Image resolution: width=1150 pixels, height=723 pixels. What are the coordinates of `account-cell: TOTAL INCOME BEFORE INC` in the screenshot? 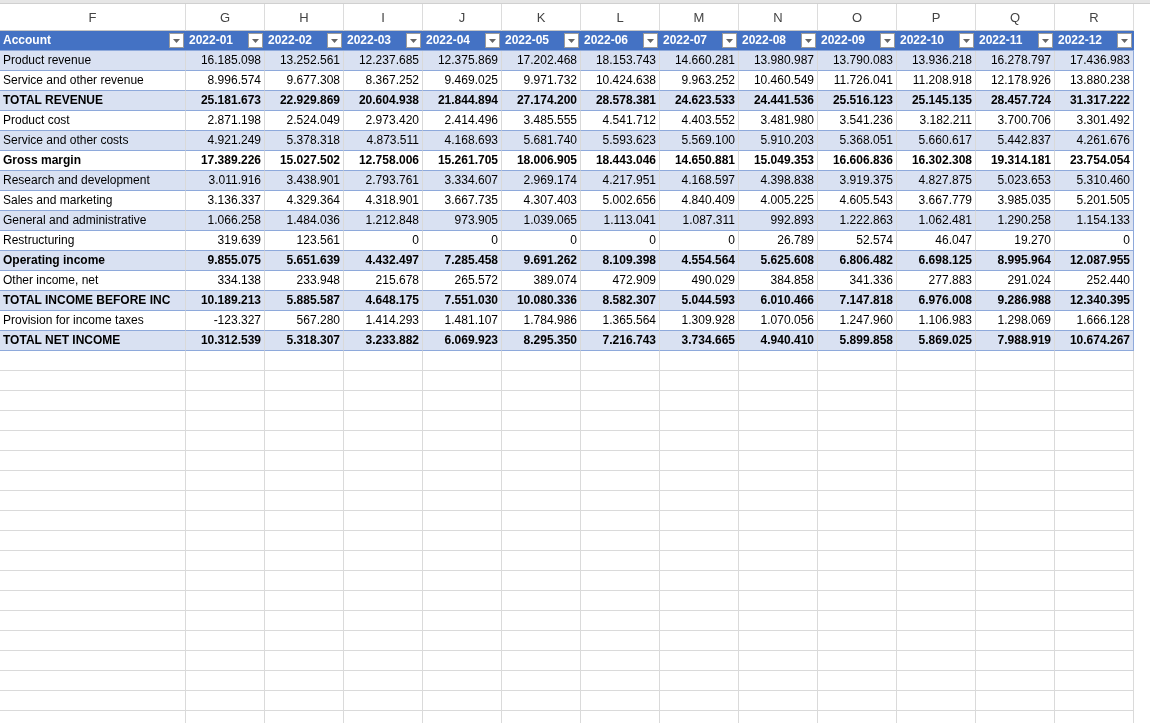 It's located at (93, 301).